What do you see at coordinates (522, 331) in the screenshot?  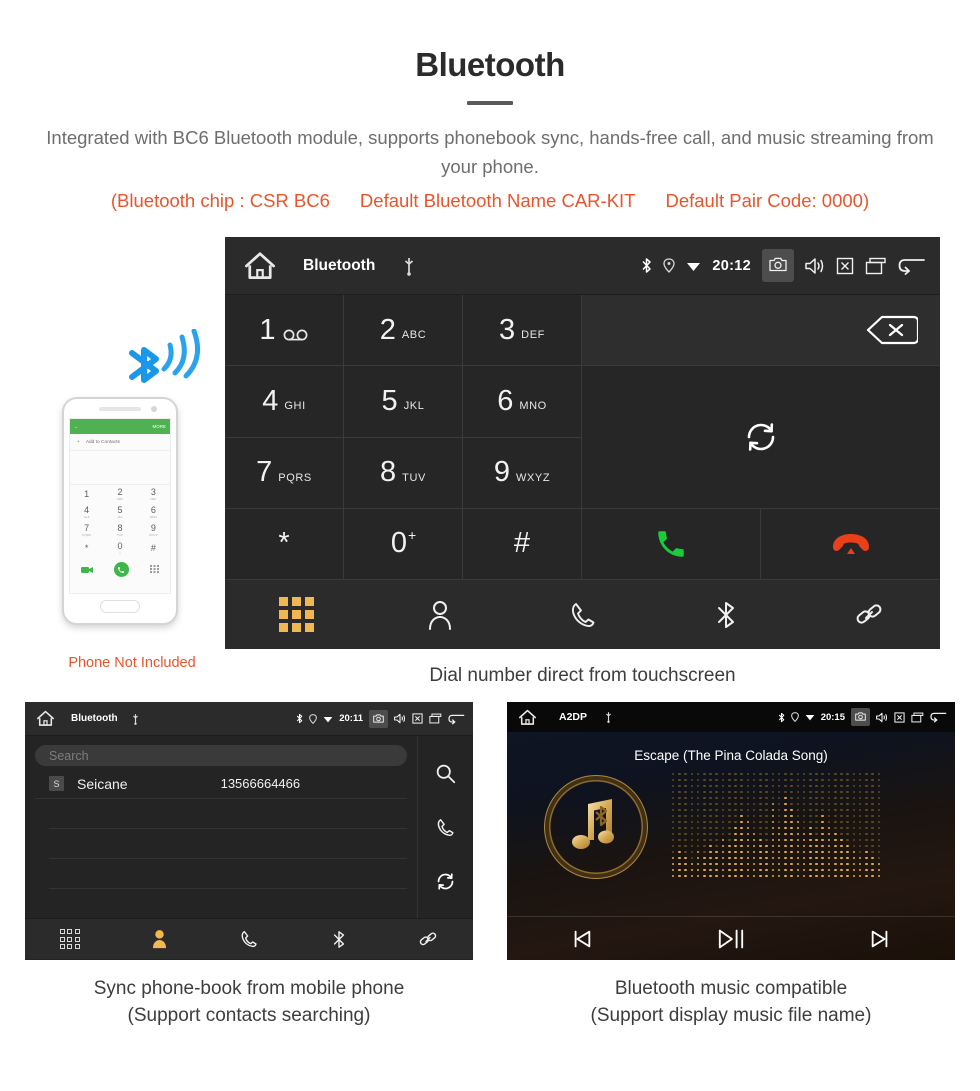 I see `dial-key-3: 3 DEF` at bounding box center [522, 331].